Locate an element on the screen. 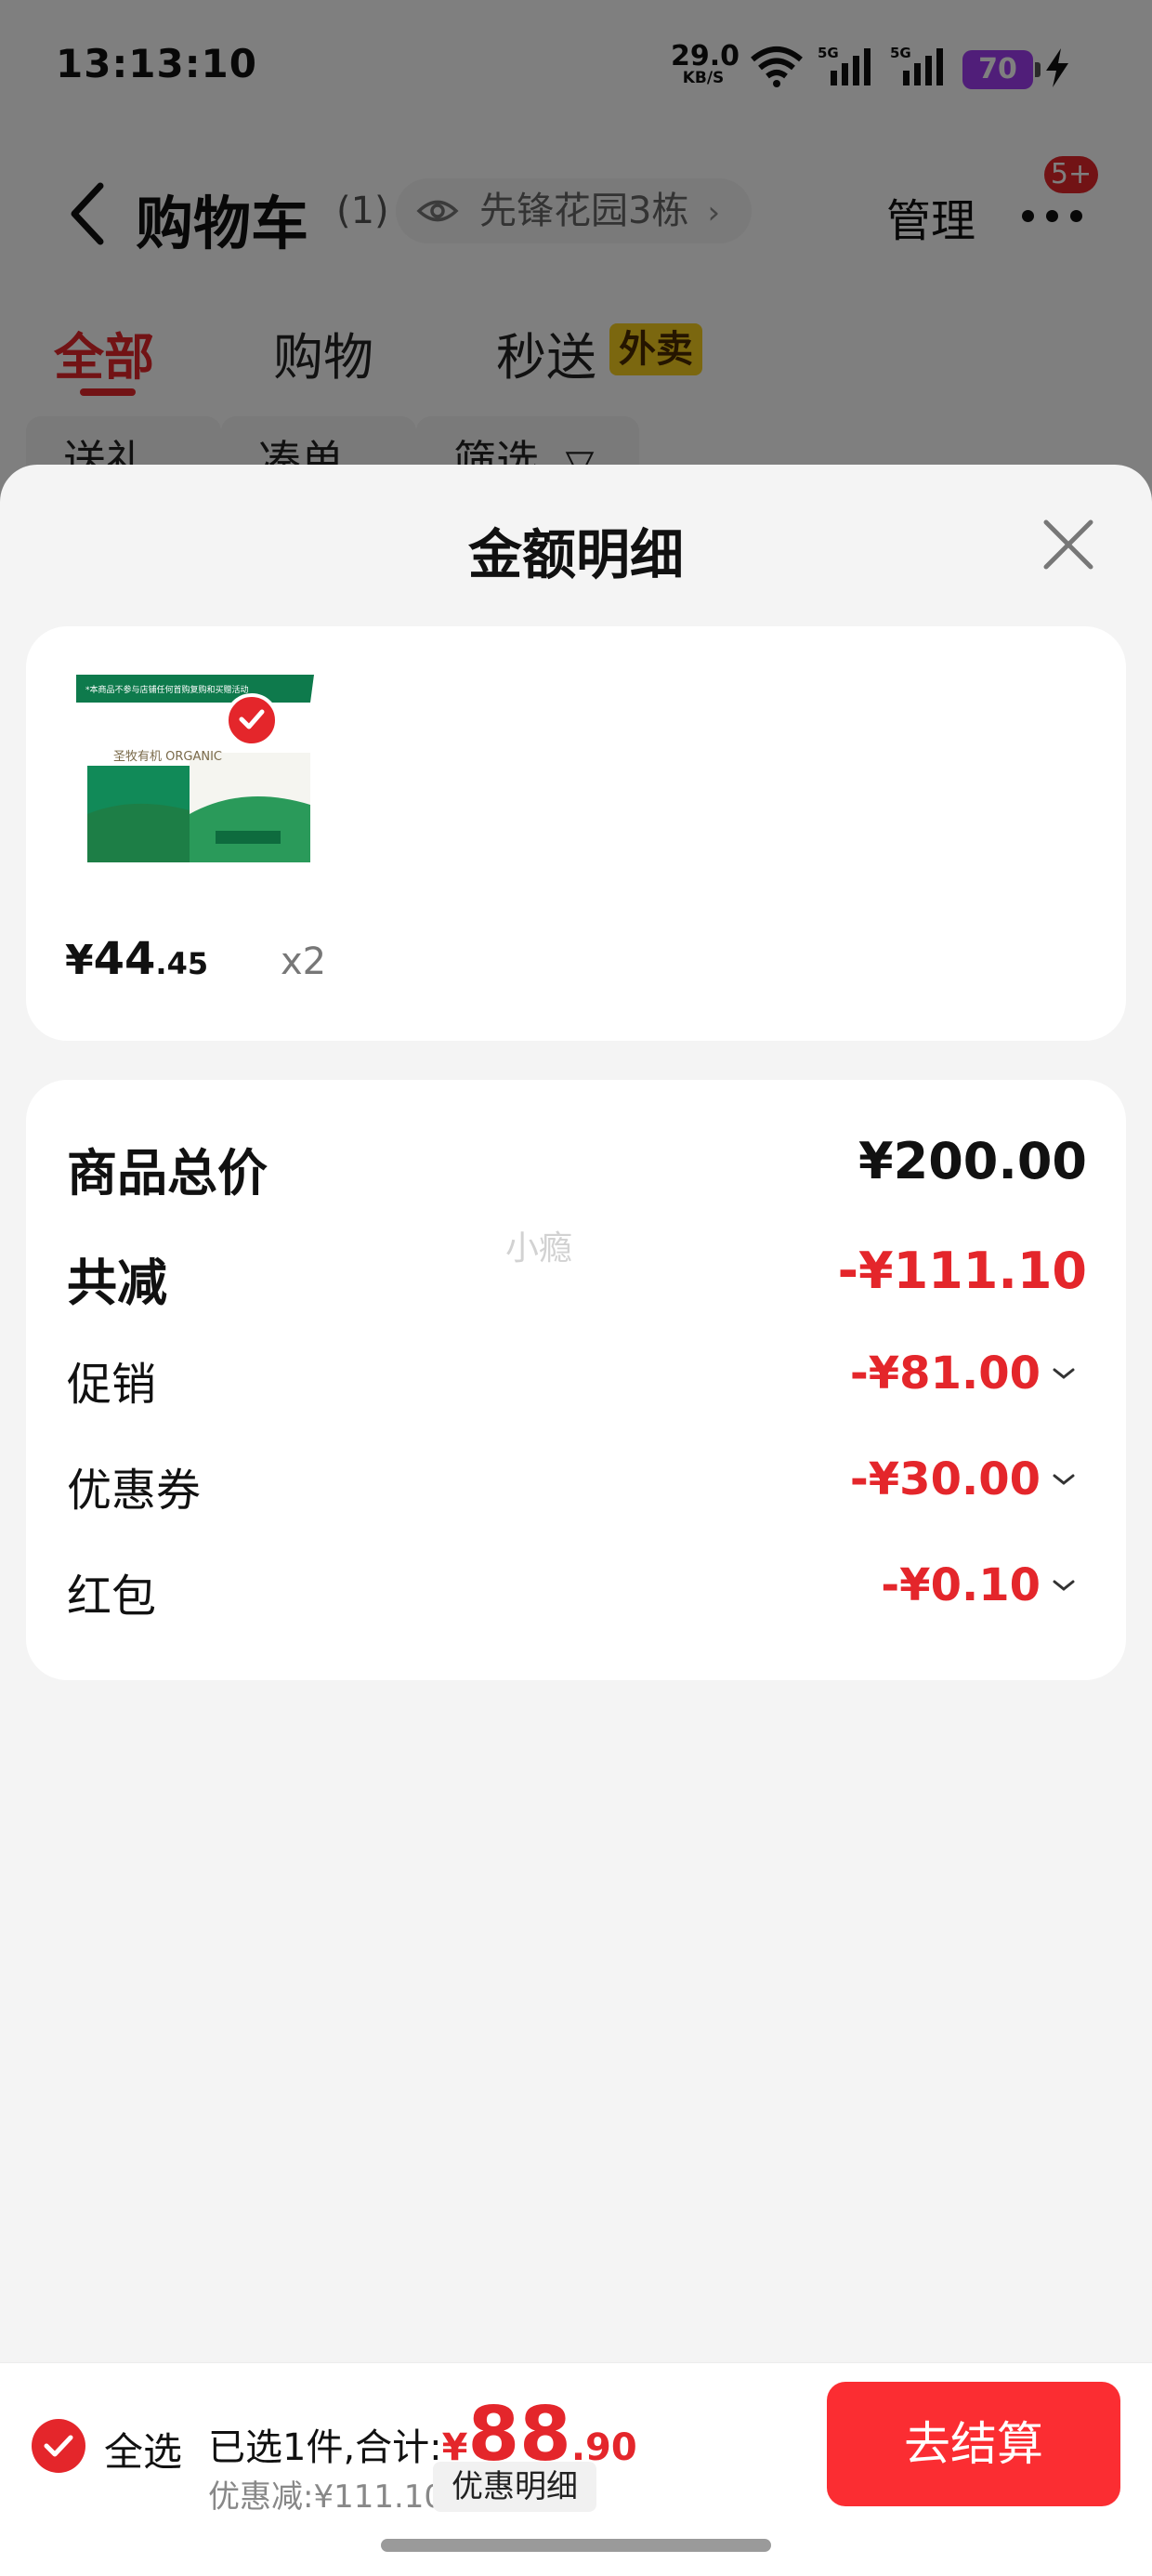  red-packet-label: 红包 is located at coordinates (112, 1597).